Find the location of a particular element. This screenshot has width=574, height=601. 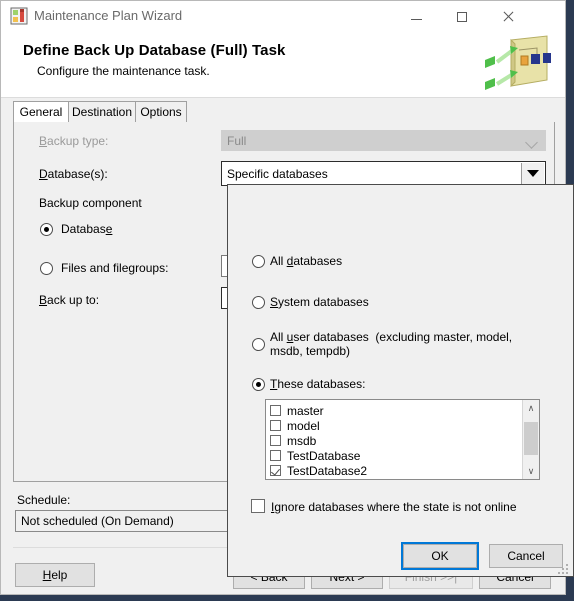

databases-combo: Specific databases is located at coordinates (383, 173).